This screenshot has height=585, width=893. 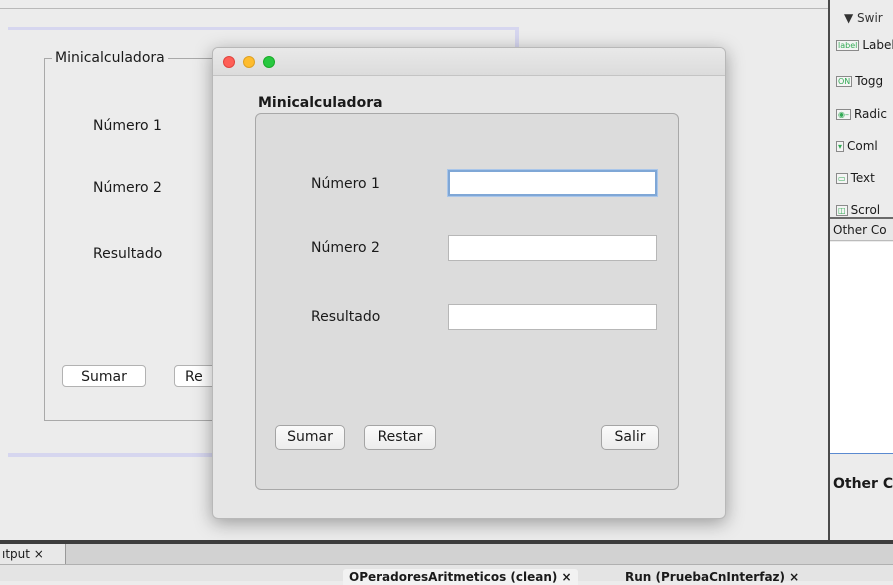 What do you see at coordinates (110, 58) in the screenshot?
I see `design-group-title: Minicalculadora` at bounding box center [110, 58].